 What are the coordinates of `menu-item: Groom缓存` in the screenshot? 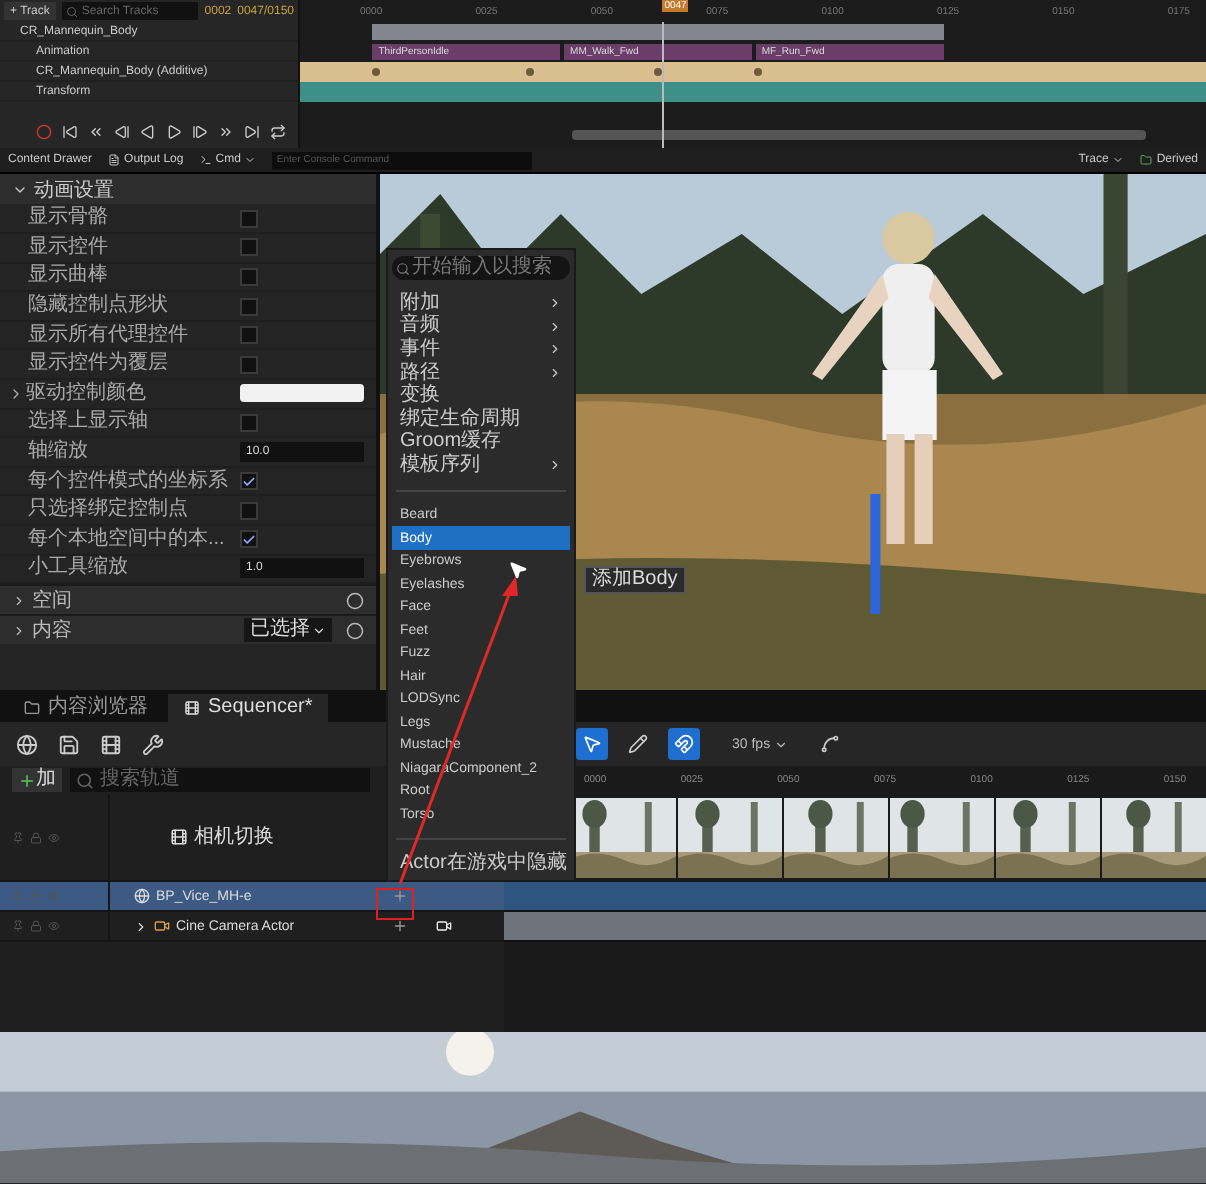 It's located at (481, 443).